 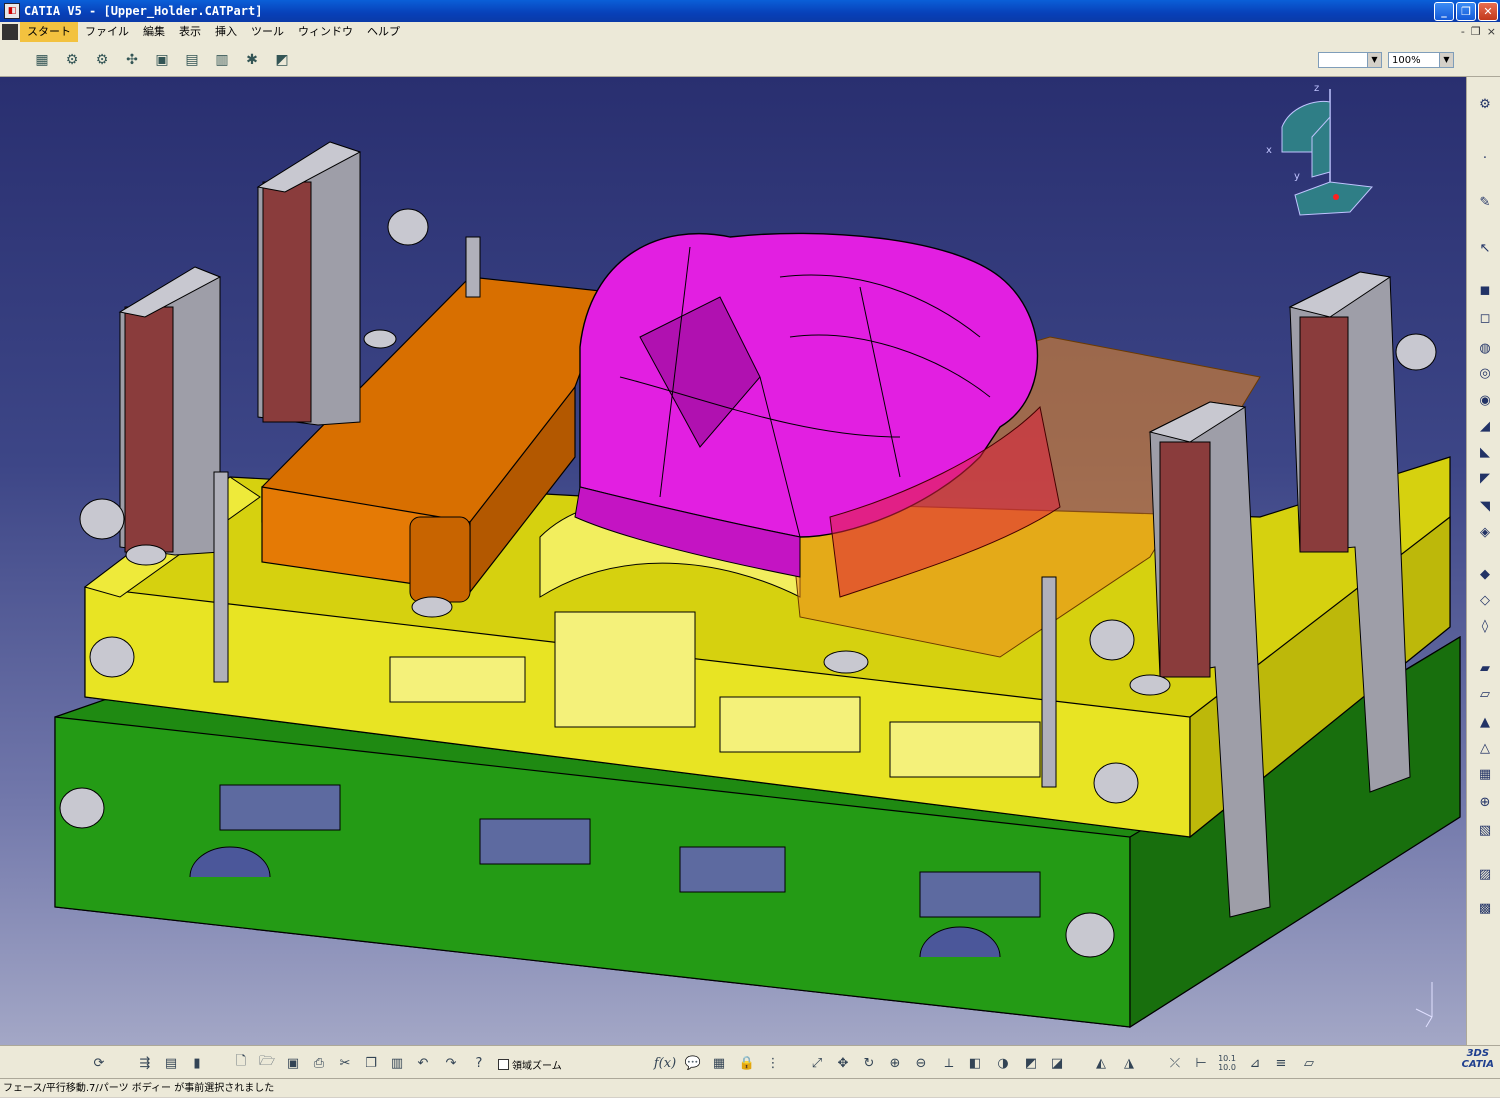 I want to click on axis-icon: ⤫, so click(x=1175, y=1063).